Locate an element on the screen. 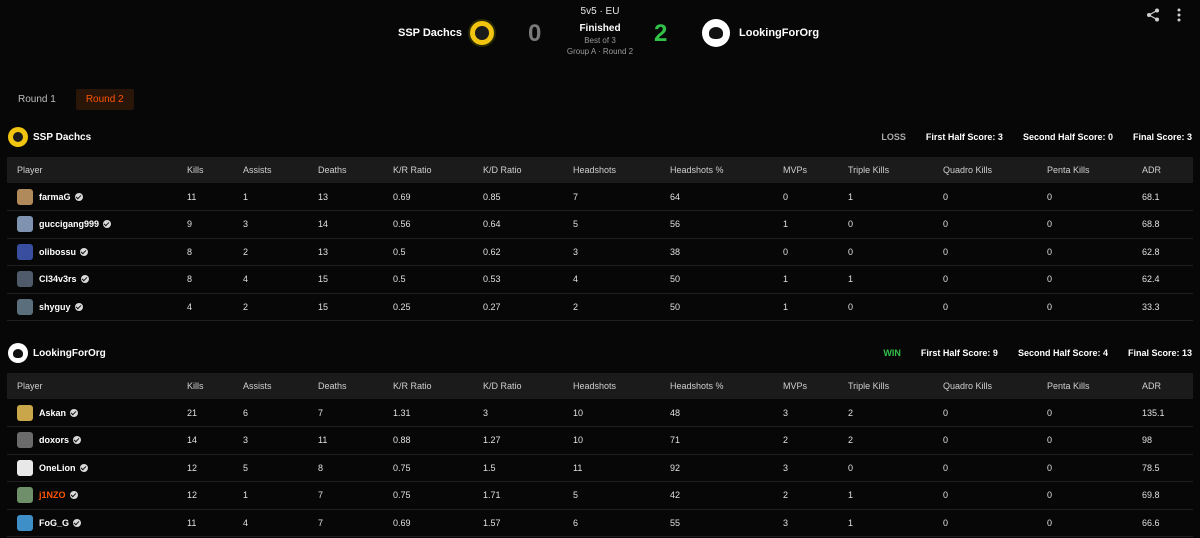 The width and height of the screenshot is (1200, 538). stat-cell: 42 is located at coordinates (716, 495).